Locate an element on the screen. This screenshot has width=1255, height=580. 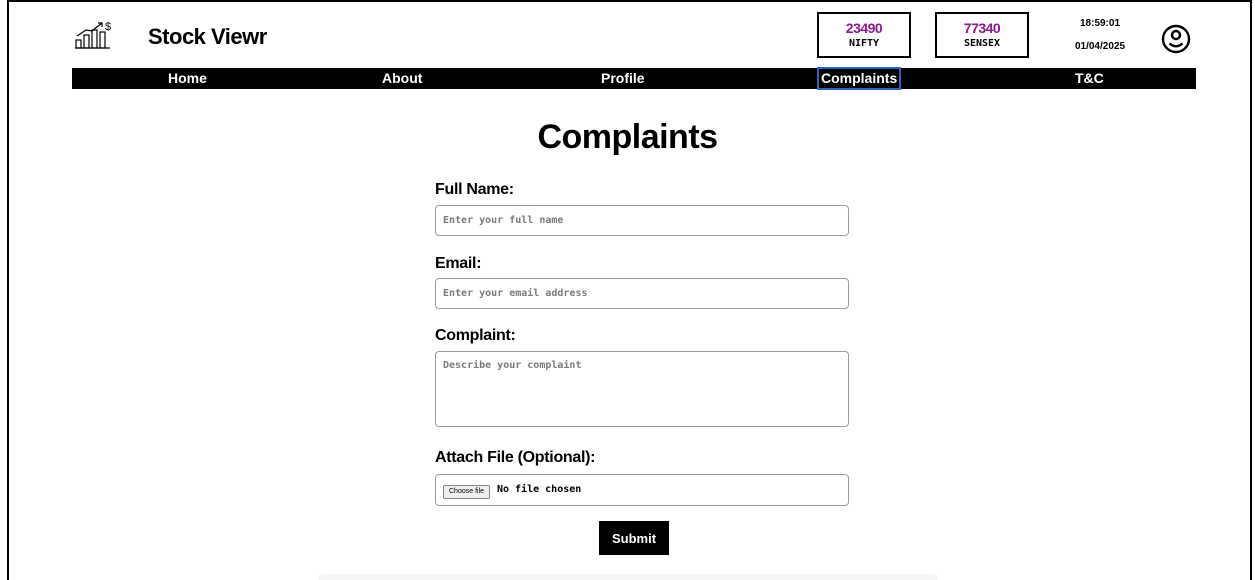
choose-file-button: Choose file is located at coordinates (467, 492).